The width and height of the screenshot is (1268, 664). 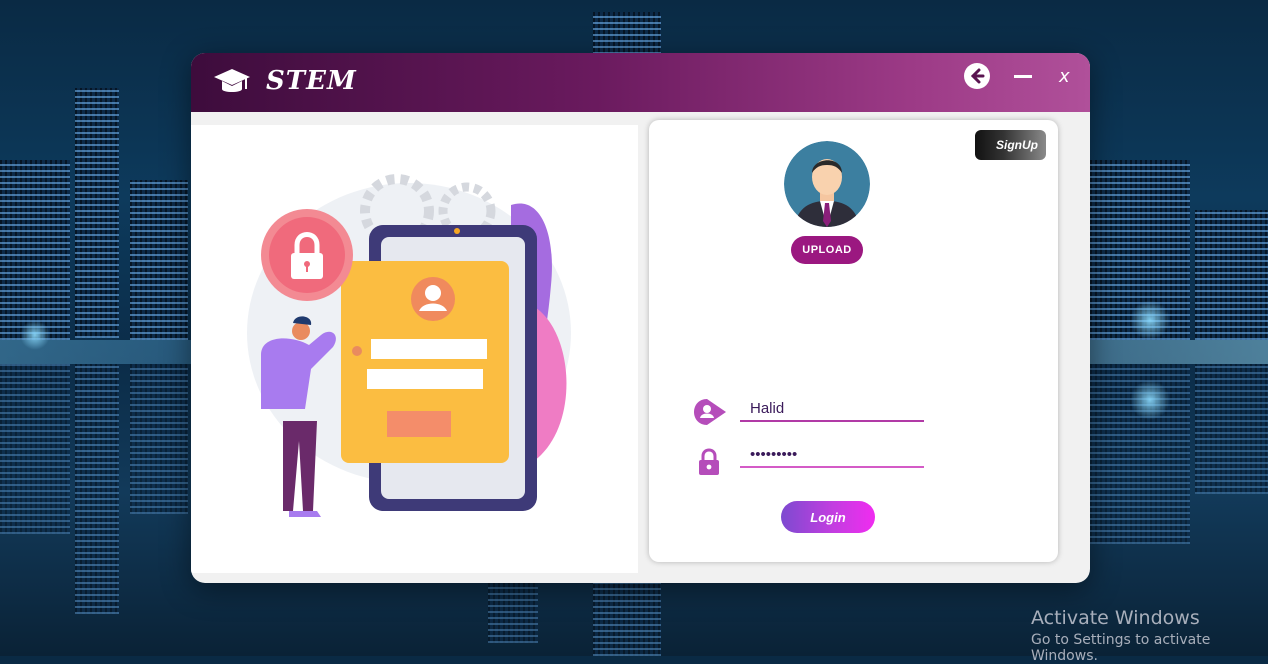 What do you see at coordinates (311, 81) in the screenshot?
I see `app-title: STEM` at bounding box center [311, 81].